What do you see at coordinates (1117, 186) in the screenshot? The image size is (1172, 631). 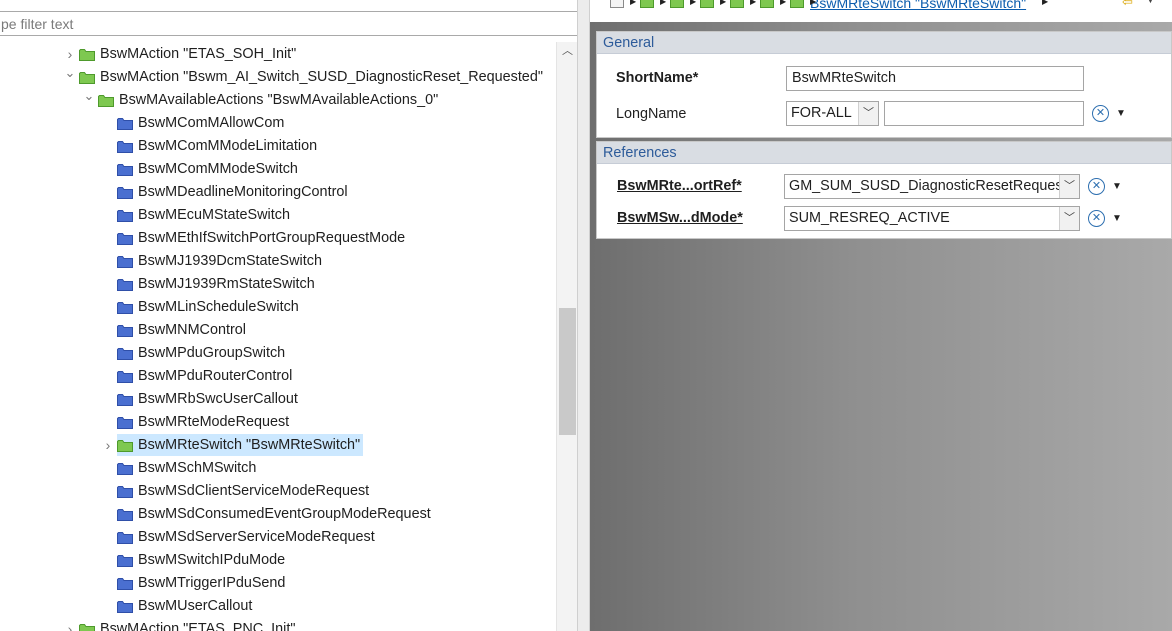 I see `port-ref-menu-chevron-down-icon: ▼` at bounding box center [1117, 186].